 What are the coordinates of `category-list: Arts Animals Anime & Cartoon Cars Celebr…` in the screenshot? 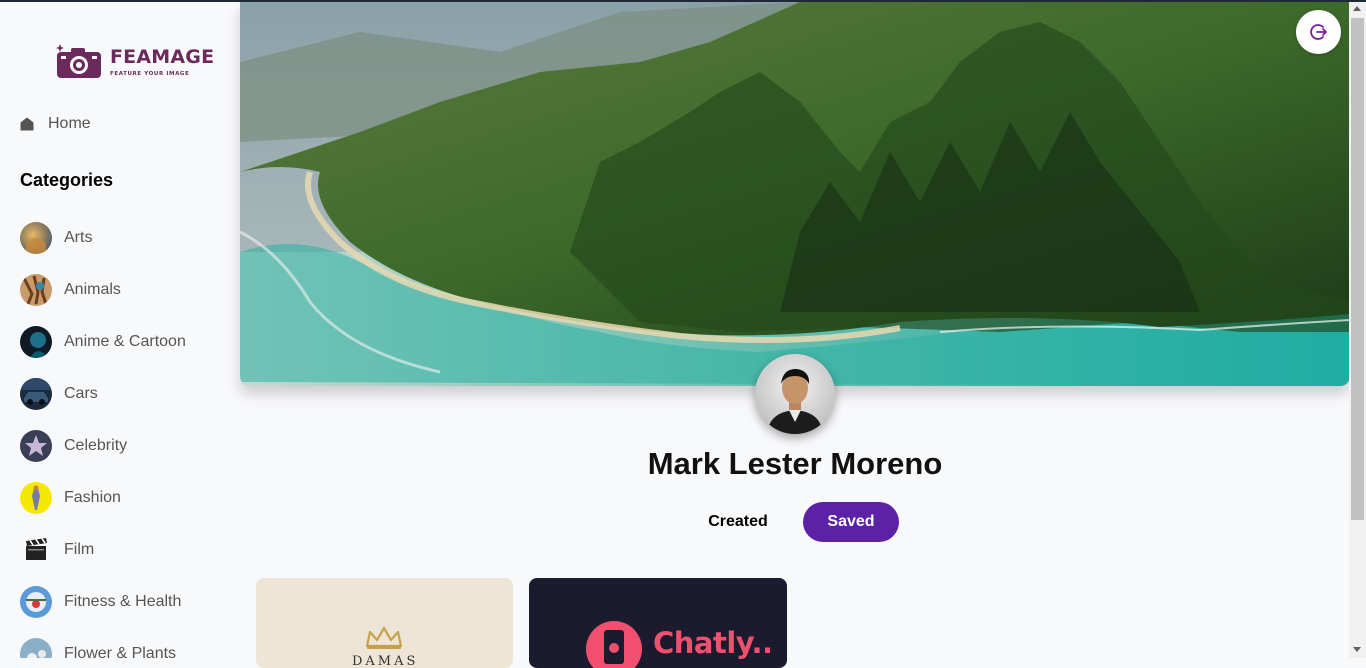 It's located at (103, 435).